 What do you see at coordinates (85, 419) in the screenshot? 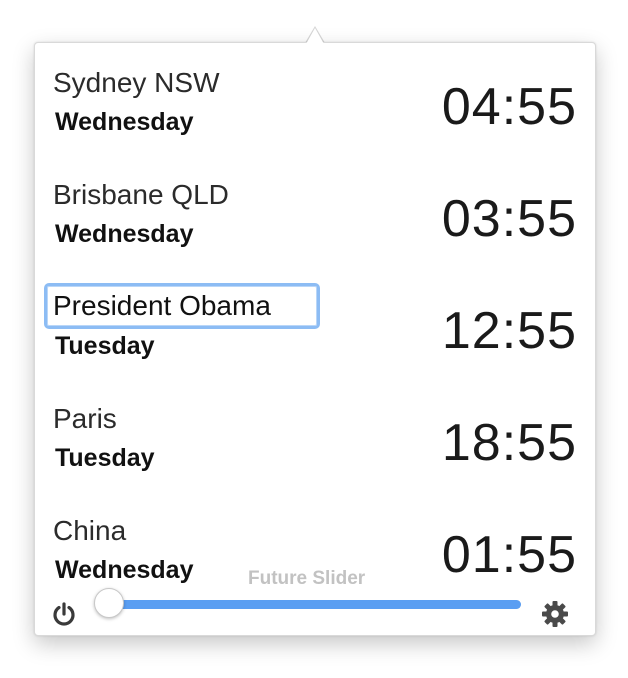
I see `city-name: Paris` at bounding box center [85, 419].